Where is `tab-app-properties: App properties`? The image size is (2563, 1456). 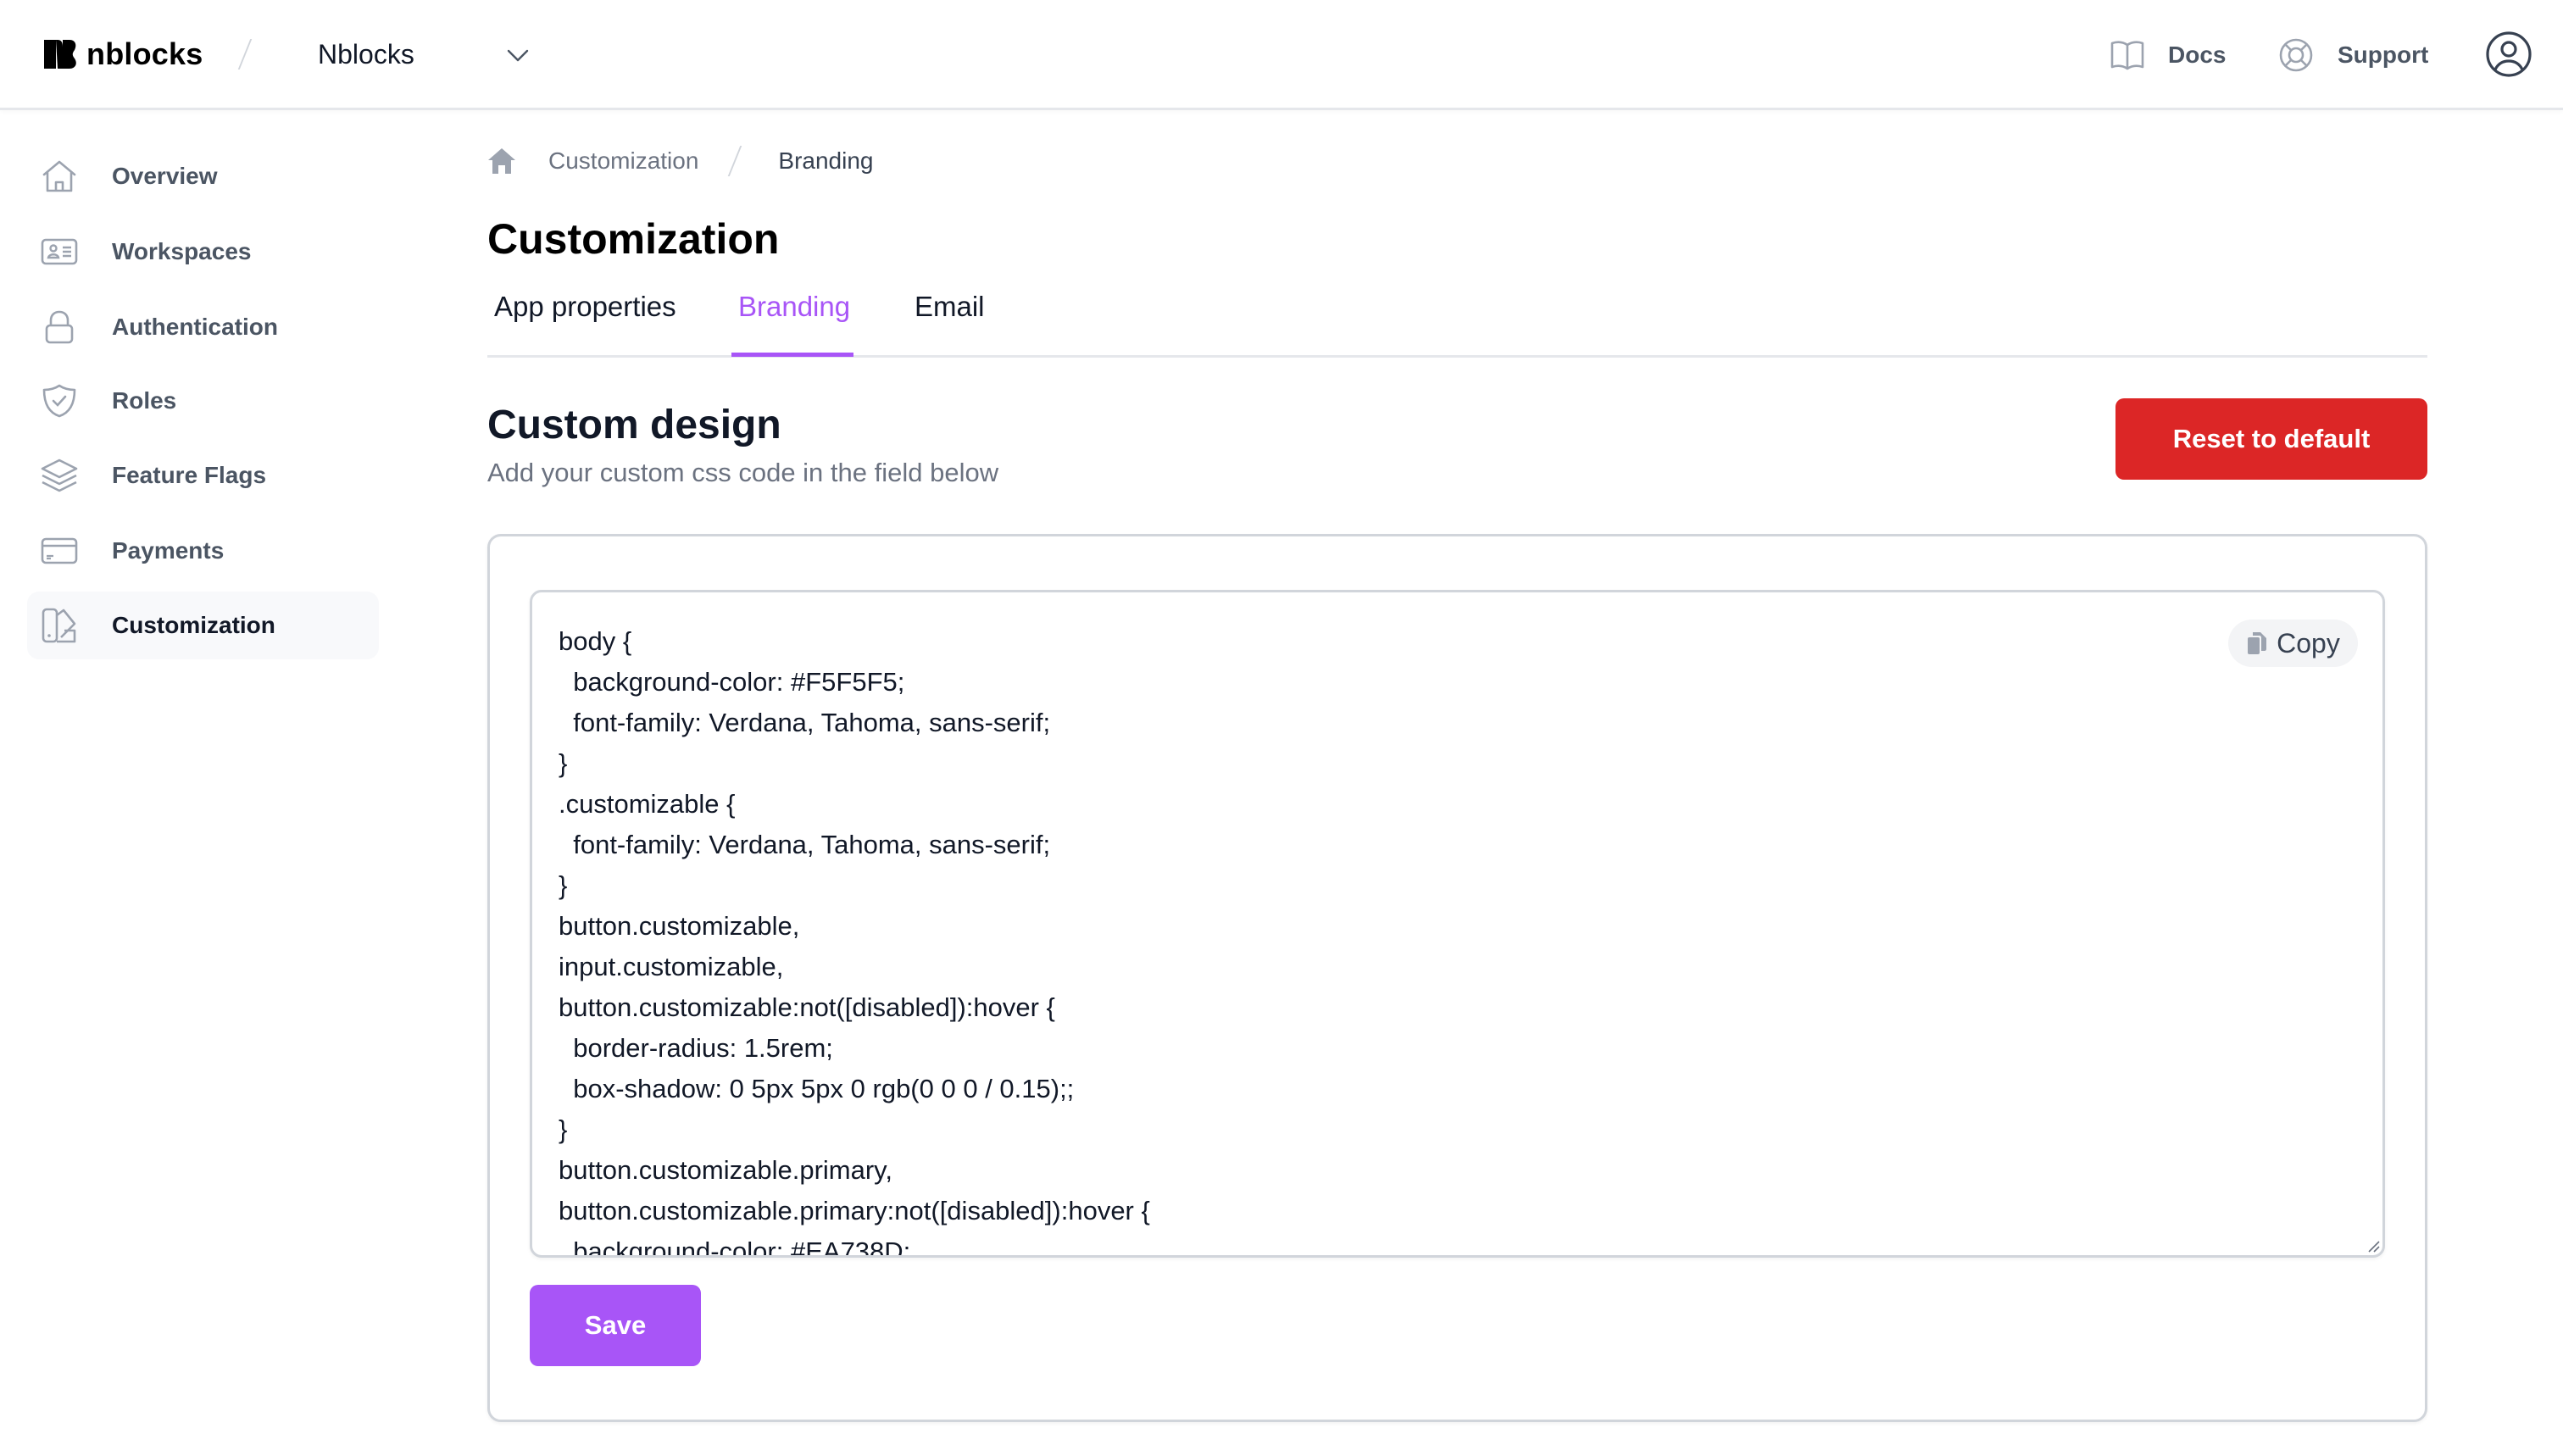 tab-app-properties: App properties is located at coordinates (585, 306).